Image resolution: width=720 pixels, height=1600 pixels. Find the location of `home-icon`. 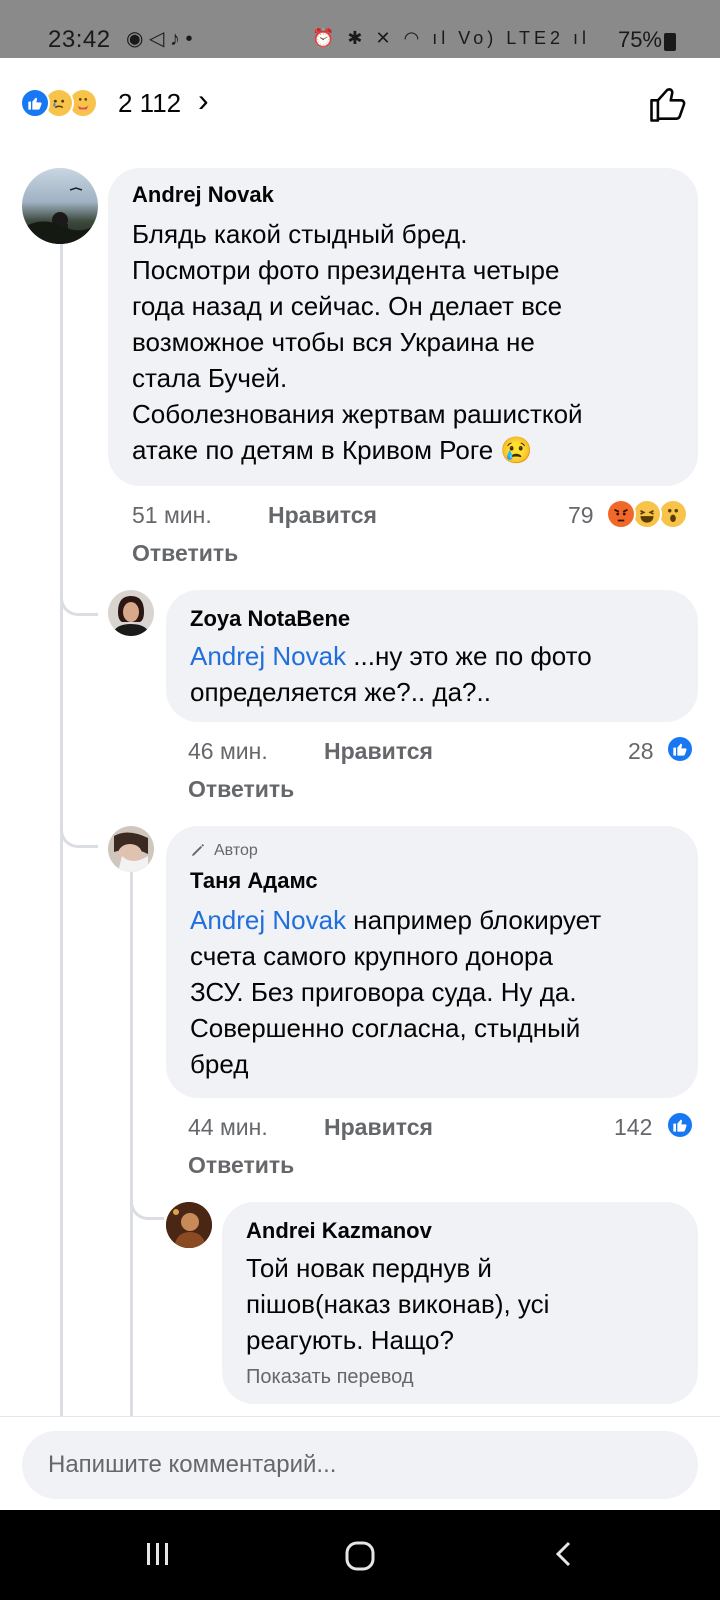

home-icon is located at coordinates (360, 1556).